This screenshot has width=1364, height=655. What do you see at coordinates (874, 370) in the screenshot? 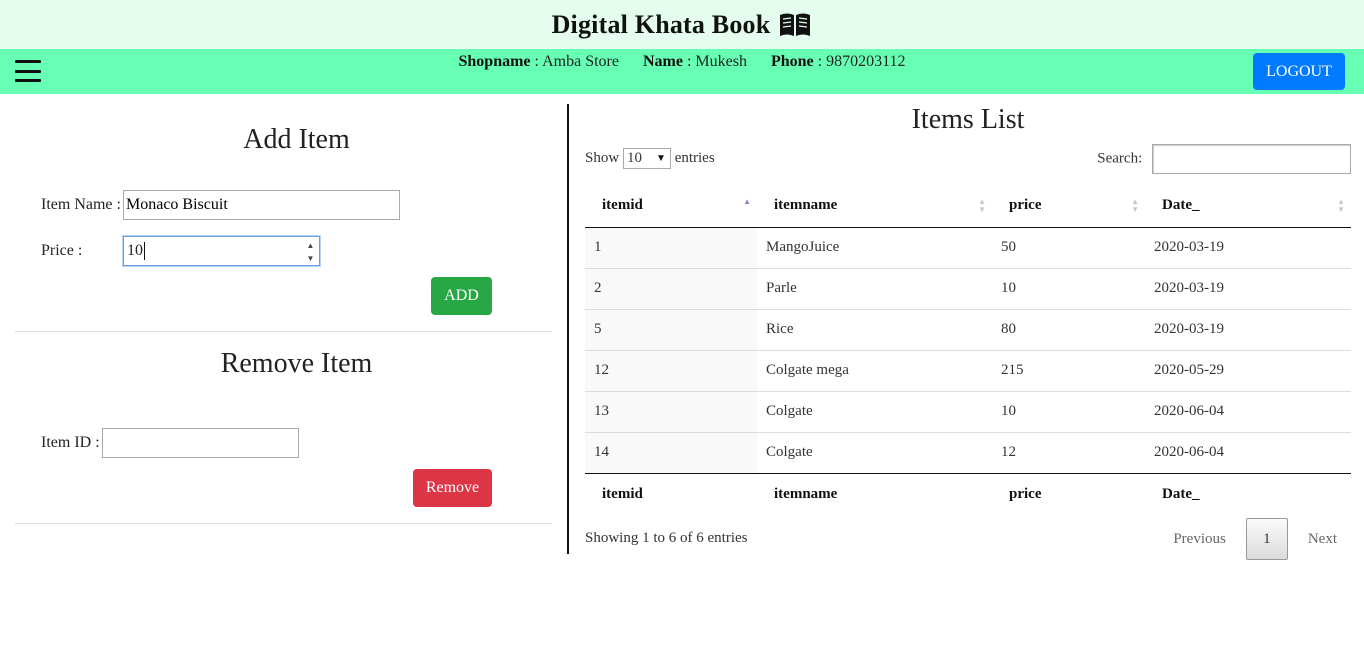
I see `cell-itemname: Colgate mega` at bounding box center [874, 370].